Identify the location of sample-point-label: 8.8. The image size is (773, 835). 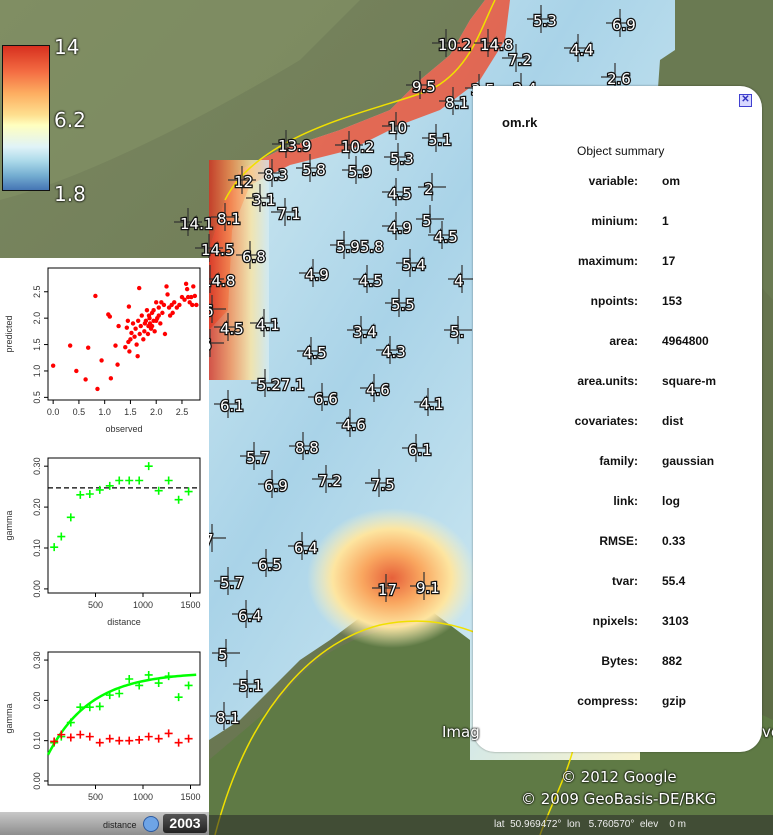
(307, 448).